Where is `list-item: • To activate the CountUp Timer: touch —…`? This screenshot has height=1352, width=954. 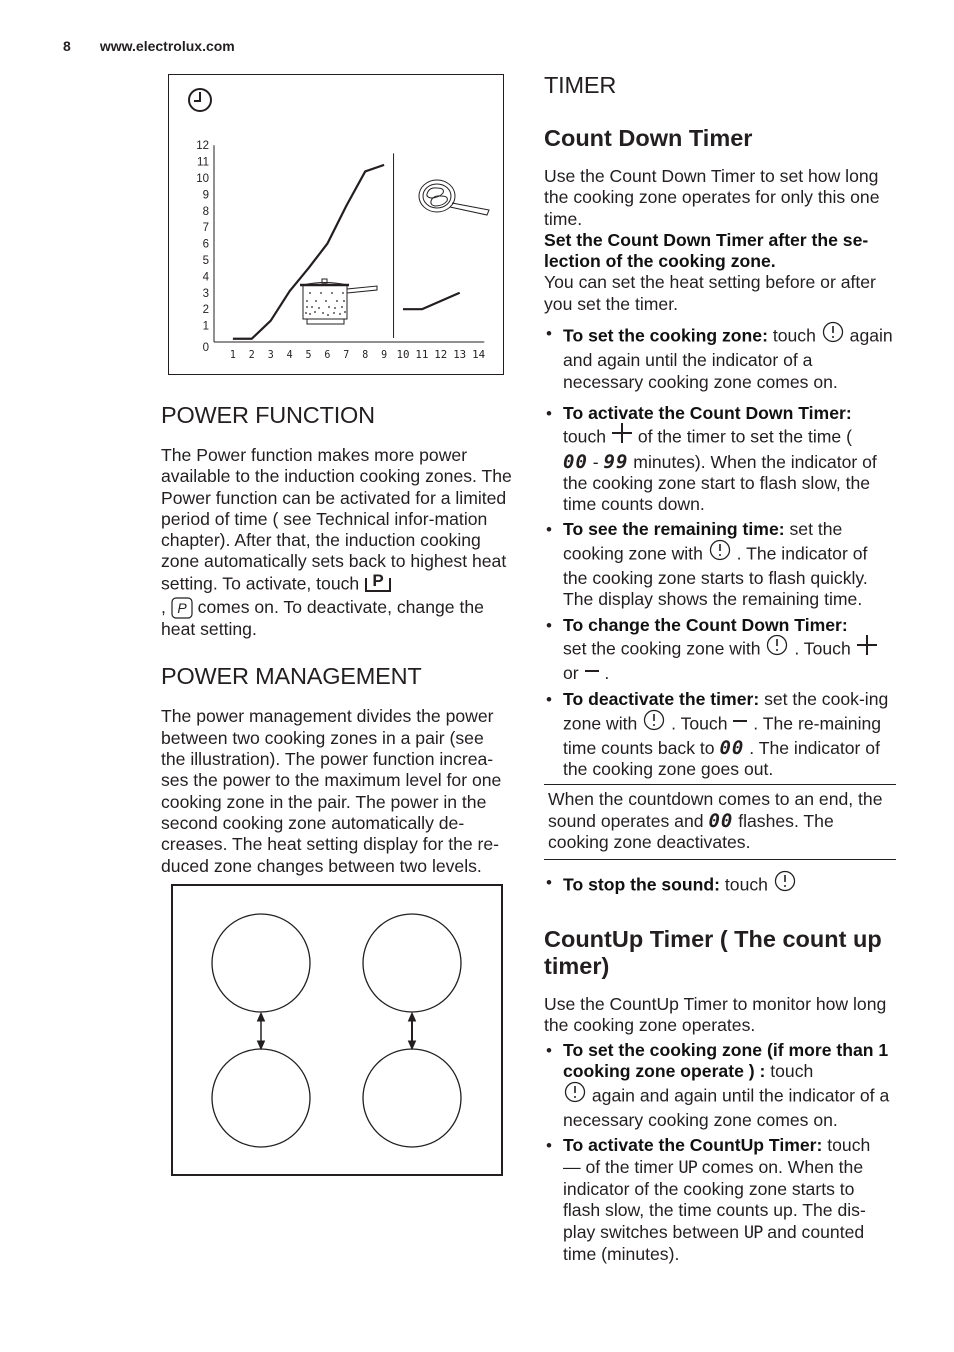 list-item: • To activate the CountUp Timer: touch —… is located at coordinates (708, 1199).